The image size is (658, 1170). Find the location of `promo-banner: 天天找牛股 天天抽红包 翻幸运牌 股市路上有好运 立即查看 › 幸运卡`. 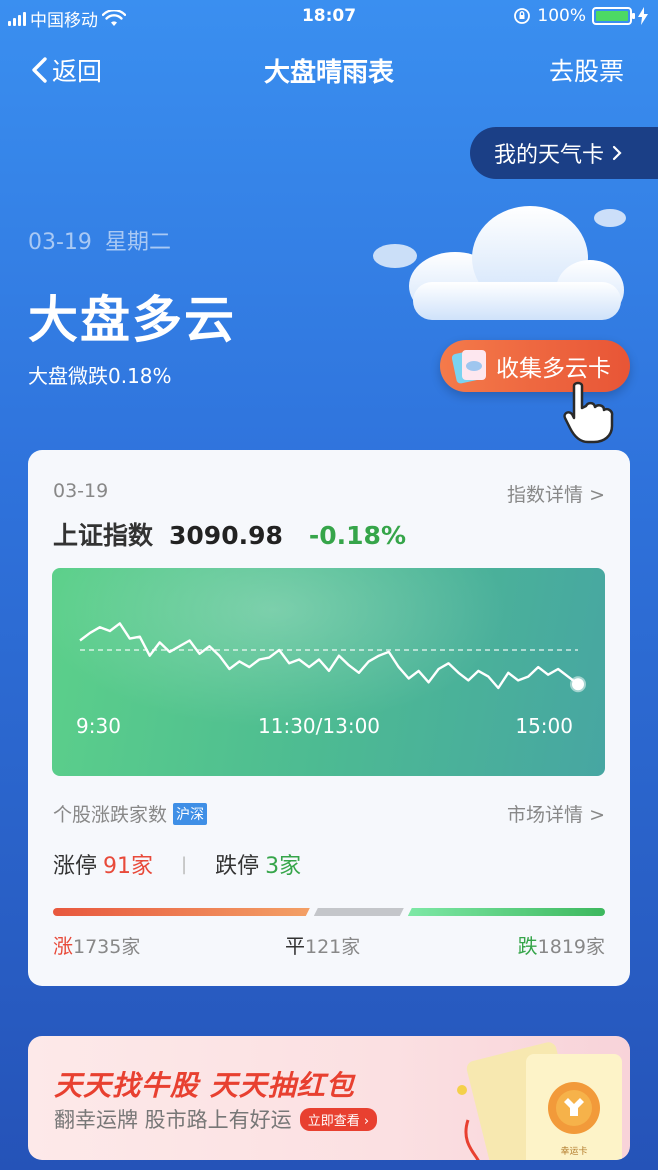

promo-banner: 天天找牛股 天天抽红包 翻幸运牌 股市路上有好运 立即查看 › 幸运卡 is located at coordinates (329, 1098).